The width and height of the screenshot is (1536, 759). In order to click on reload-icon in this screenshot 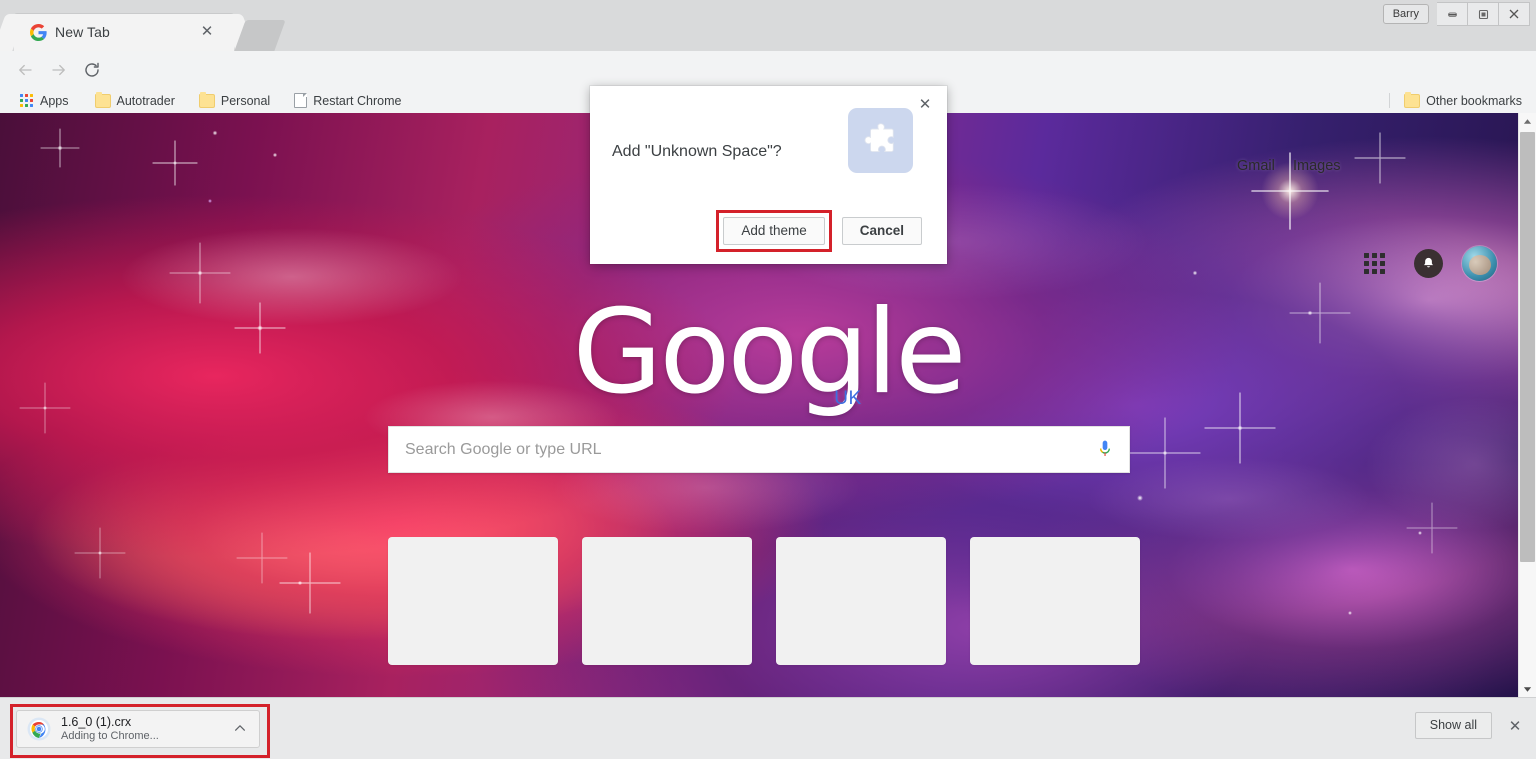, I will do `click(92, 70)`.